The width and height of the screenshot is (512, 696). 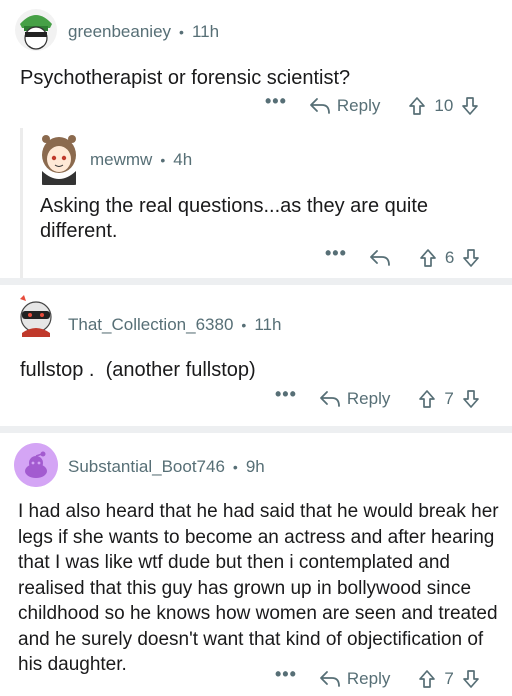 I want to click on comment-header: mewmw • 4h, so click(x=141, y=160).